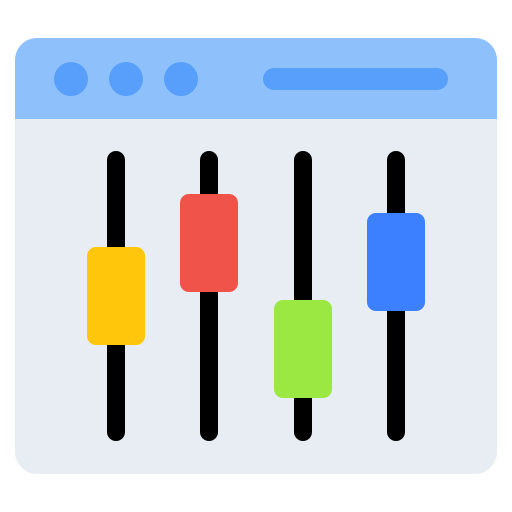  I want to click on title-bar, so click(256, 78).